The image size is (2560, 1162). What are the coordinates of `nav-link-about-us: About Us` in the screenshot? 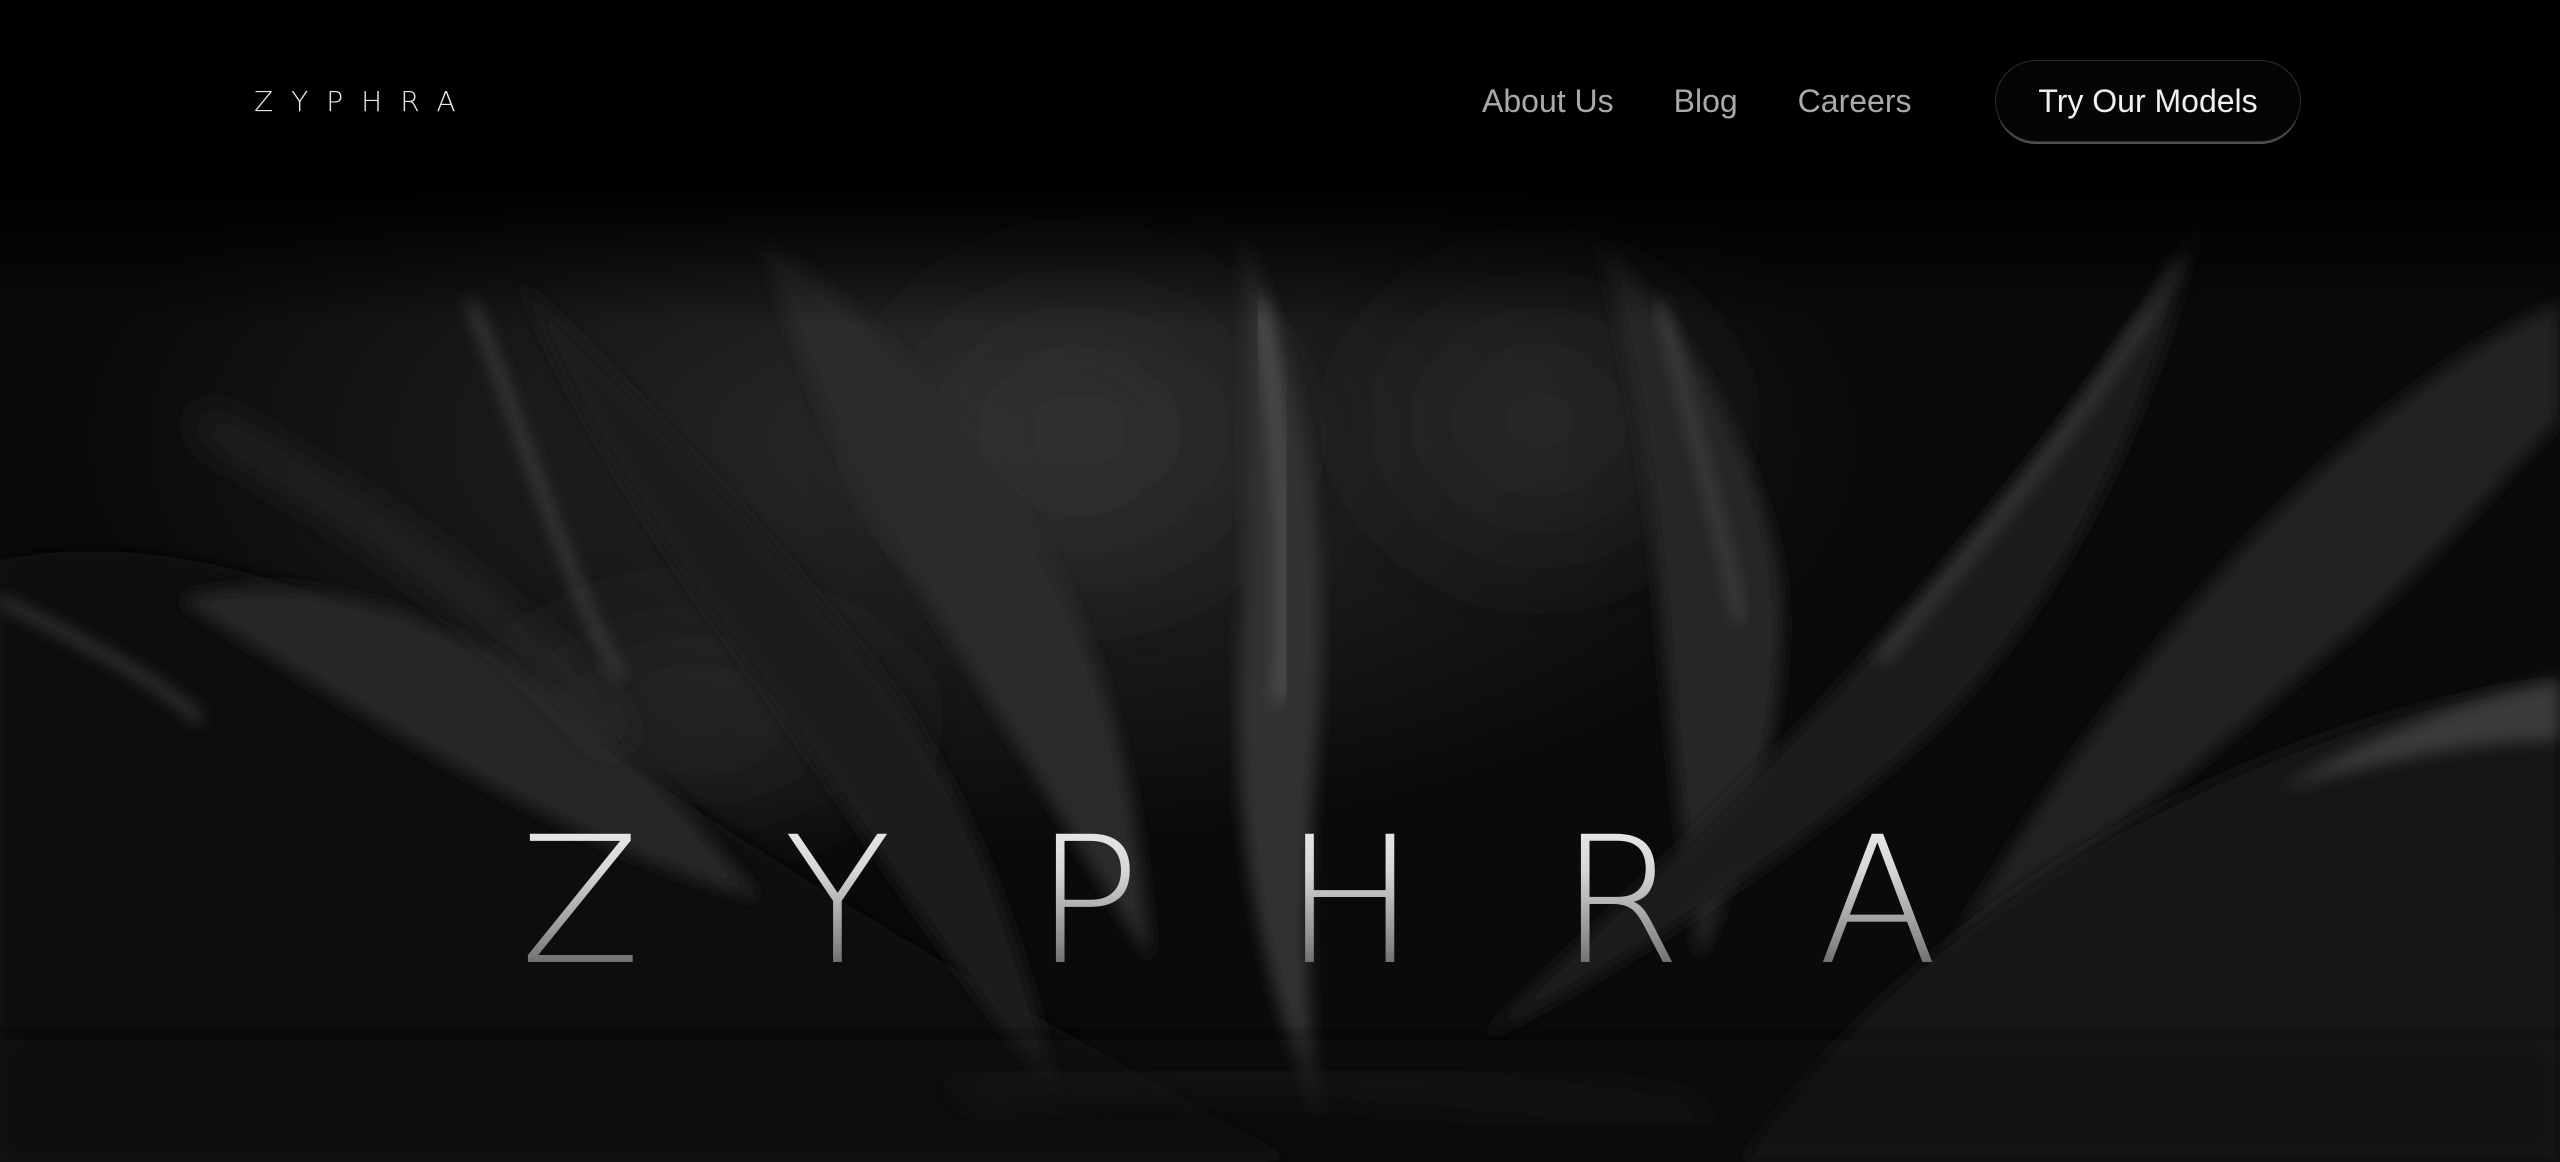 It's located at (1548, 101).